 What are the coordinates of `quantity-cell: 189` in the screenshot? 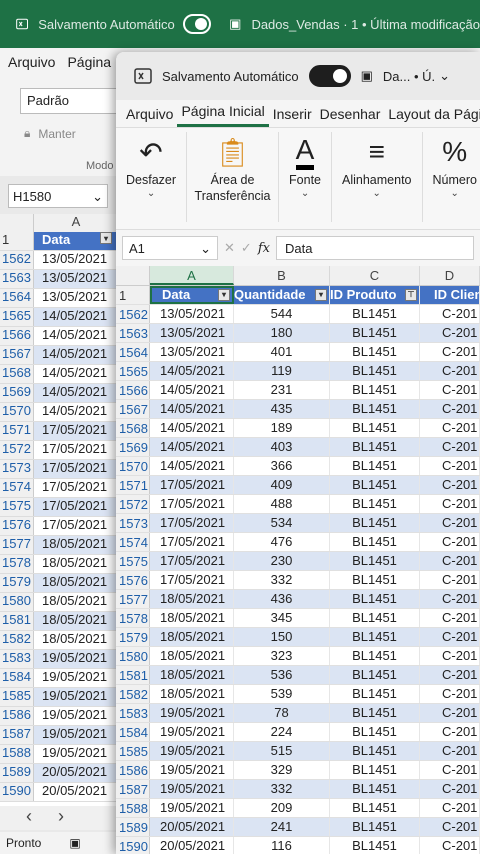 It's located at (282, 428).